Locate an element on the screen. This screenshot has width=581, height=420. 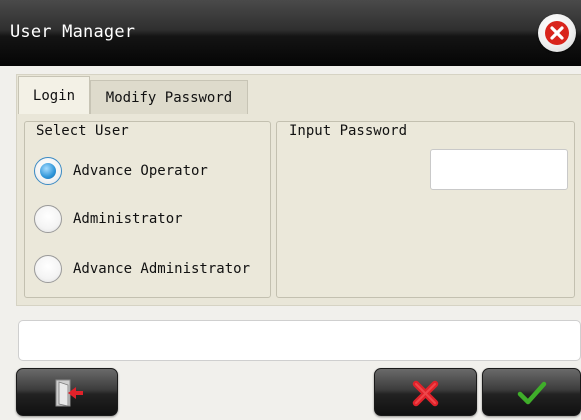
ok-button is located at coordinates (531, 392).